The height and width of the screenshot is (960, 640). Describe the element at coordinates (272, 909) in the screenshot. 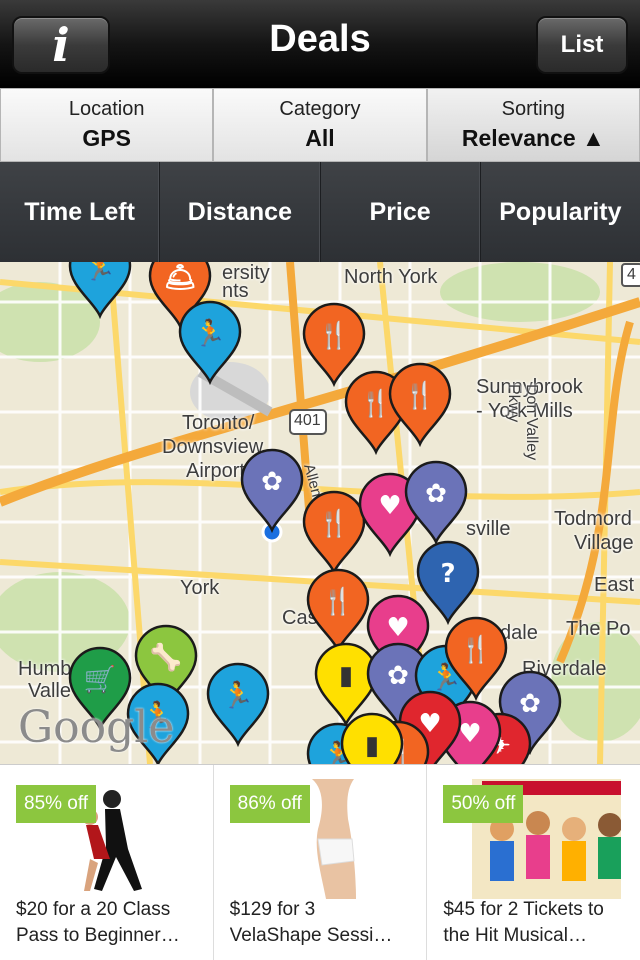

I see `deal-line: $129 for 3` at that location.